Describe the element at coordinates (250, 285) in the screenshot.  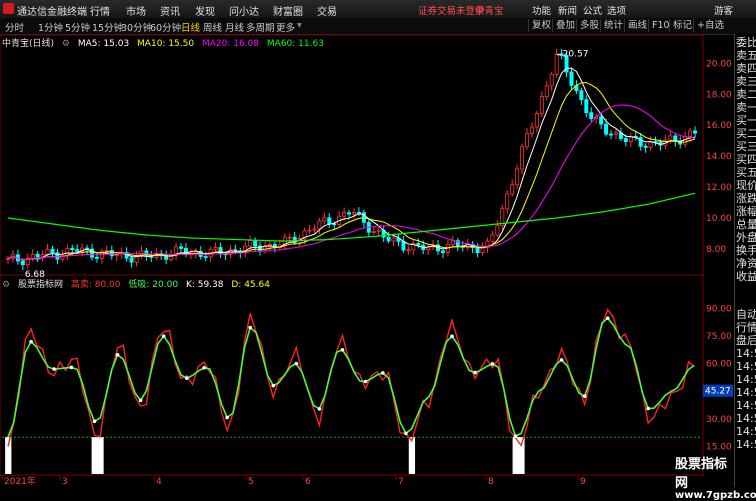
I see `d-value-label: D: 45.64` at that location.